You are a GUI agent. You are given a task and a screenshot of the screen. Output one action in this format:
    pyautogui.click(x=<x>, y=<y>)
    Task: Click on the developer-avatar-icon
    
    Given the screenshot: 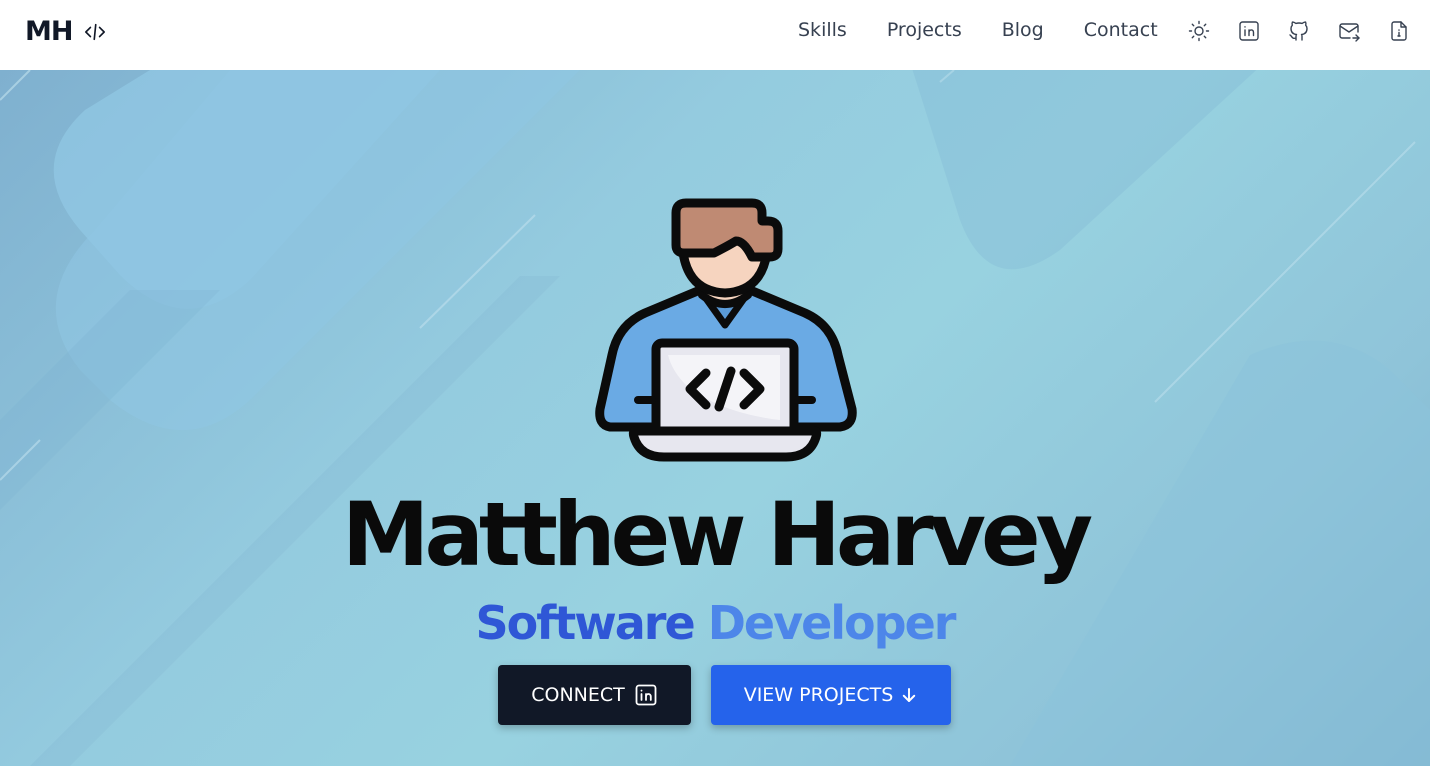 What is the action you would take?
    pyautogui.click(x=726, y=330)
    